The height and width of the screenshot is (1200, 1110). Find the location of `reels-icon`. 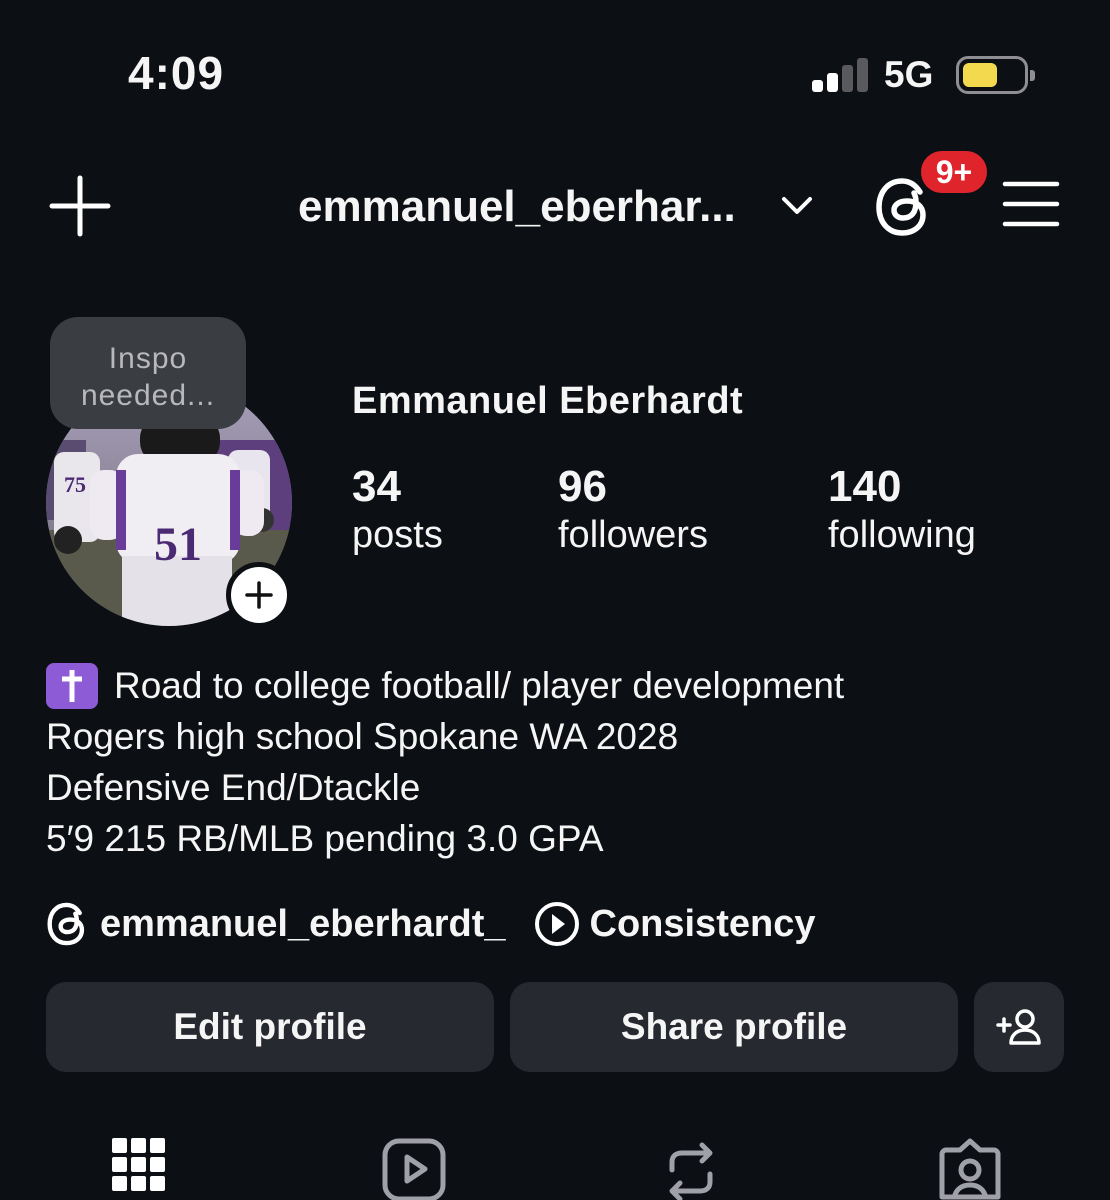

reels-icon is located at coordinates (414, 1169).